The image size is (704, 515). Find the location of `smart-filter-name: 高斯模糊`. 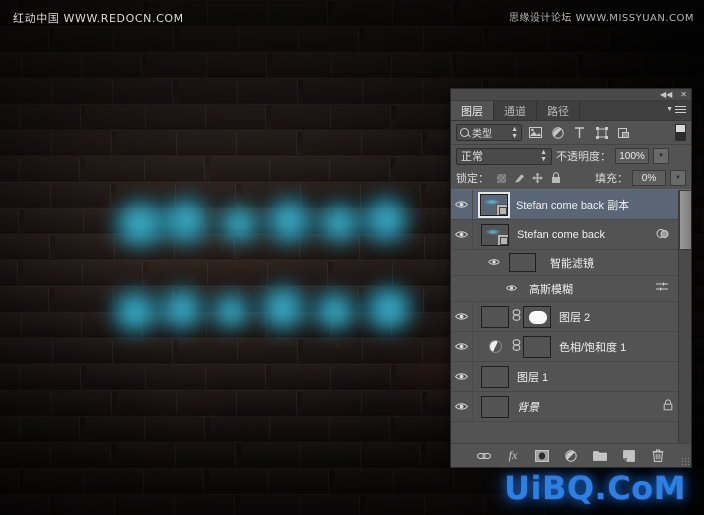

smart-filter-name: 高斯模糊 is located at coordinates (551, 289).